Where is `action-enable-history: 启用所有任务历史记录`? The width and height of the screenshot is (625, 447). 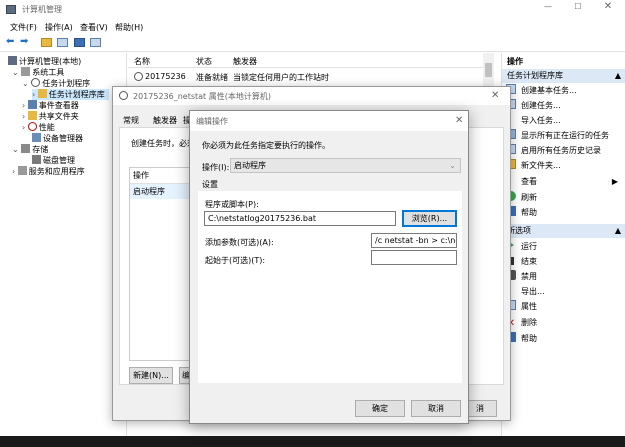
action-enable-history: 启用所有任务历史记录 is located at coordinates (553, 150).